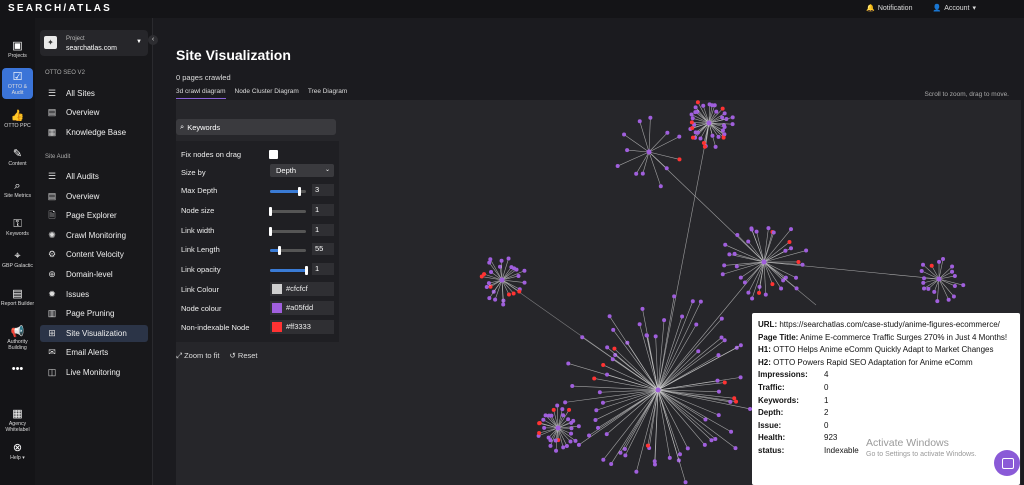  What do you see at coordinates (94, 352) in the screenshot?
I see `nav-email-alerts: ✉ Email Alerts` at bounding box center [94, 352].